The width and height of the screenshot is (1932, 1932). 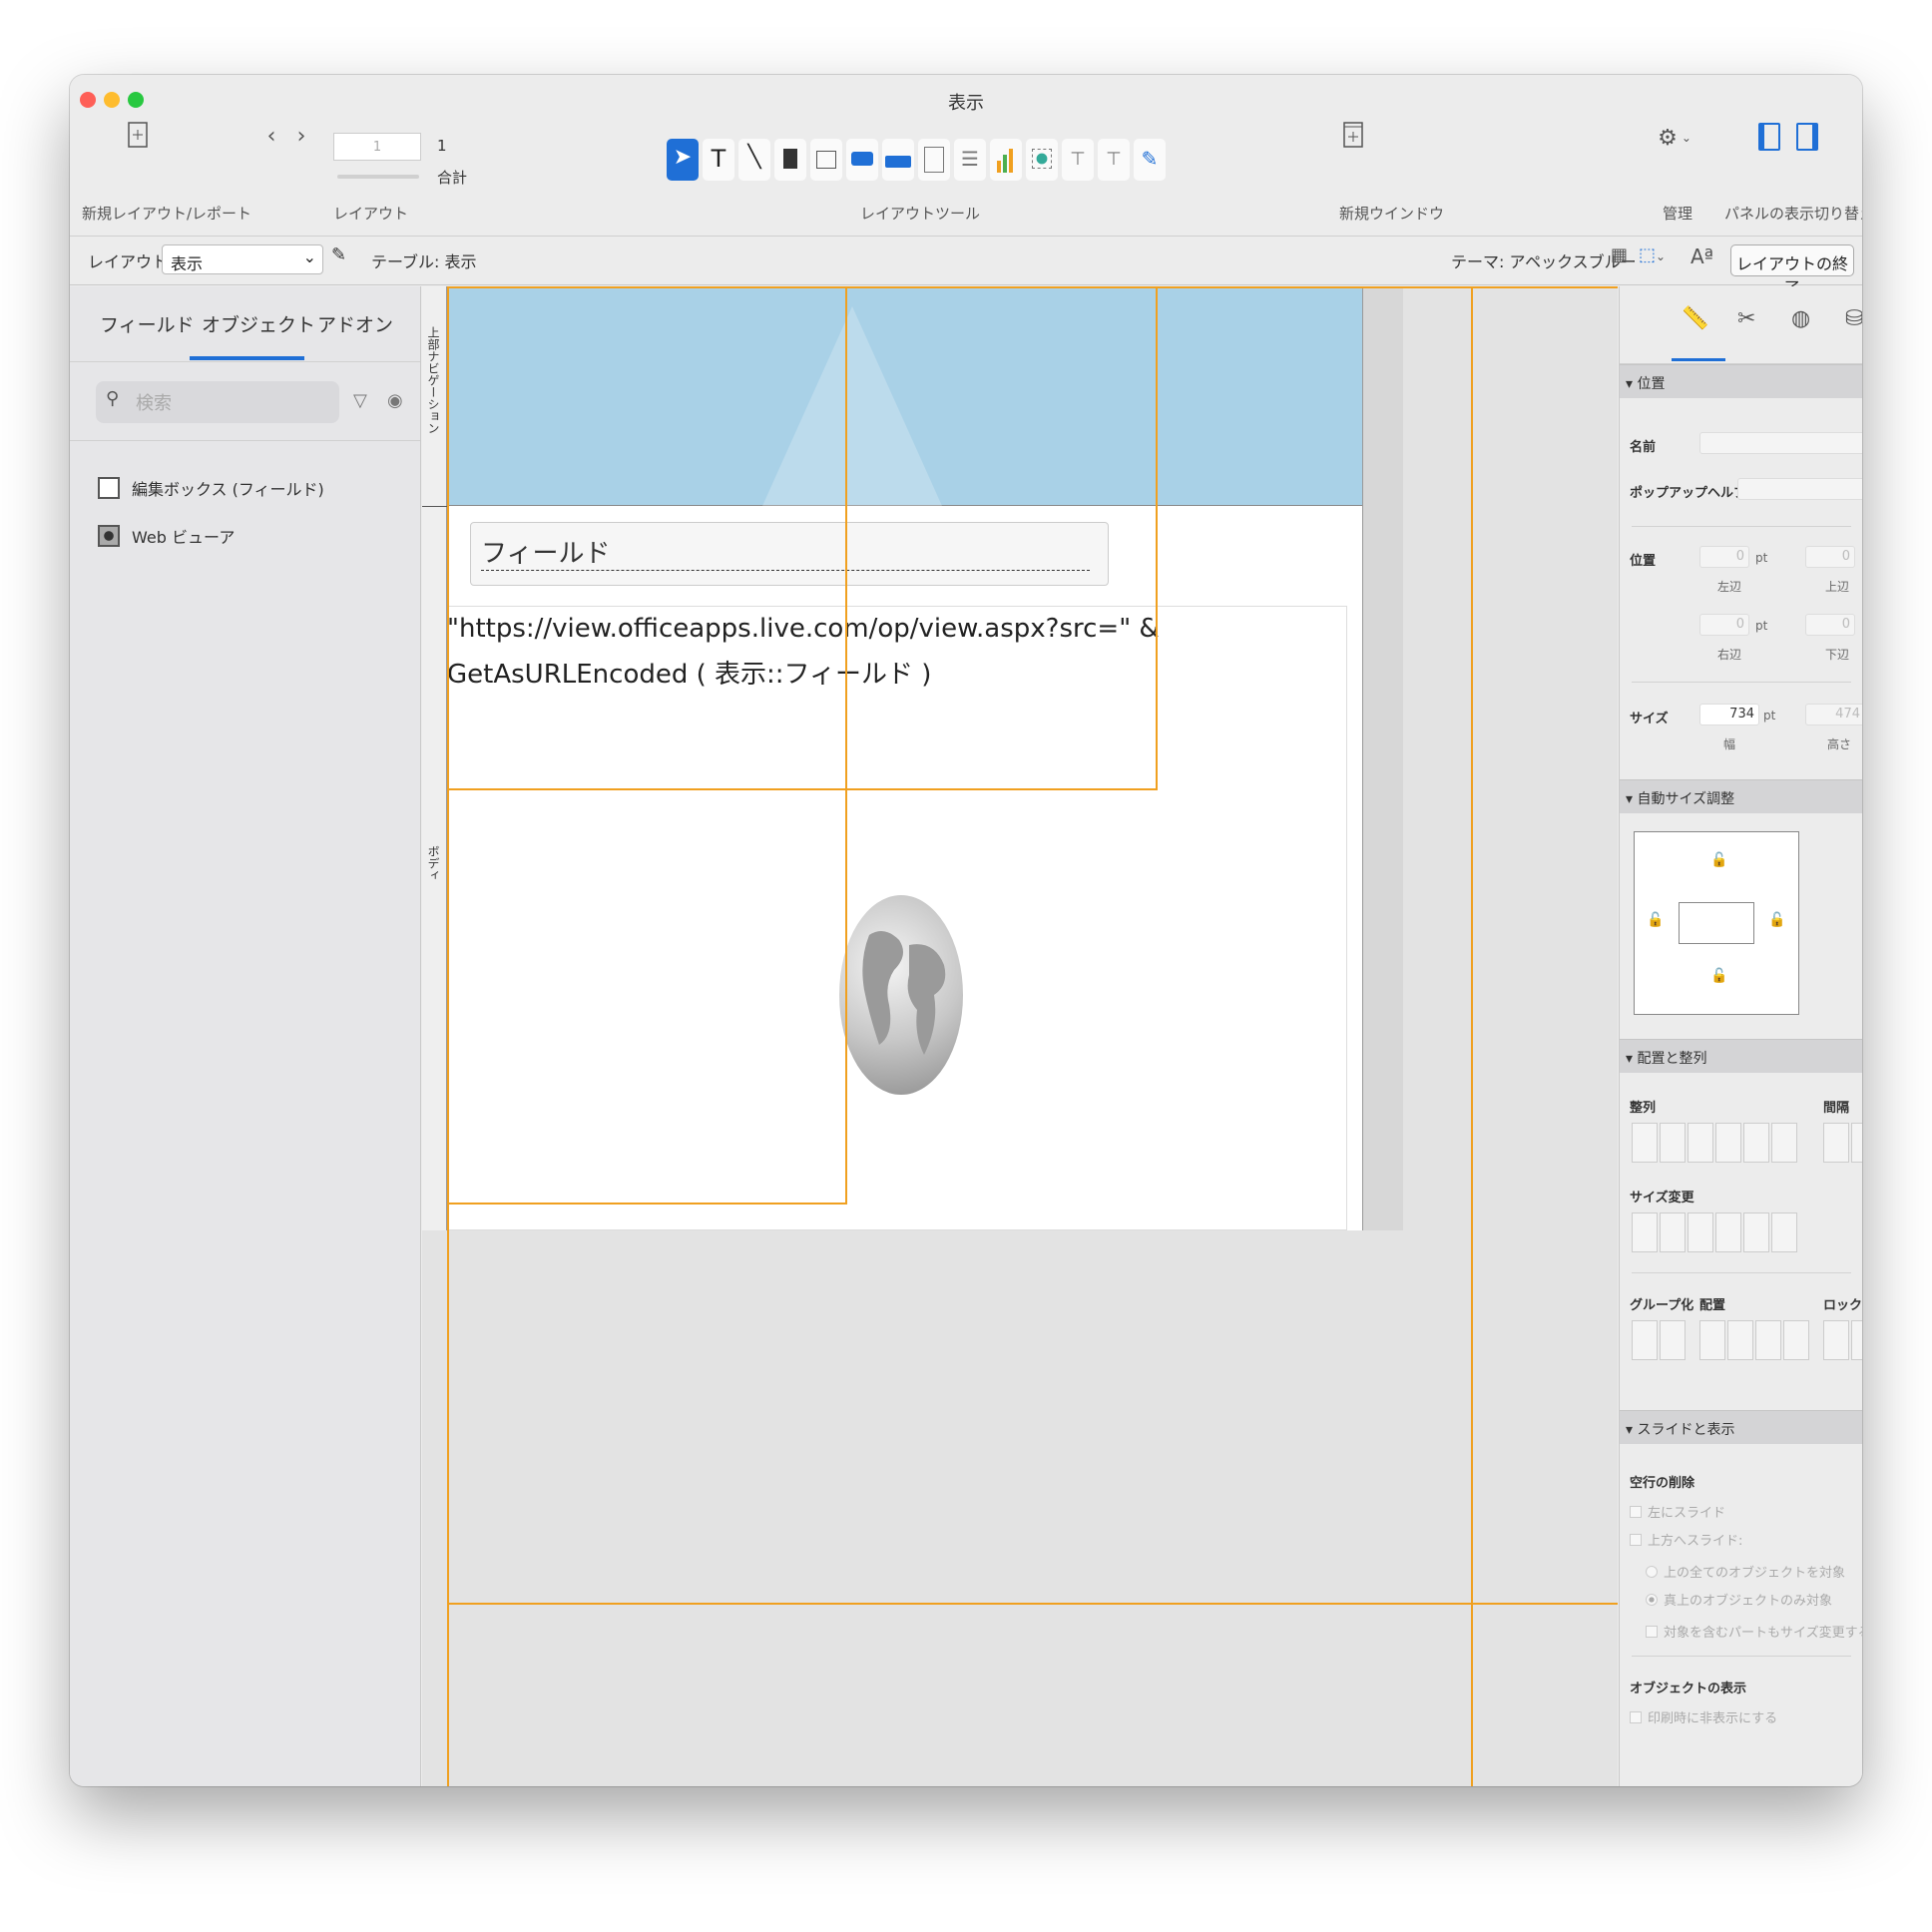 I want to click on field-object: フィールド, so click(x=789, y=554).